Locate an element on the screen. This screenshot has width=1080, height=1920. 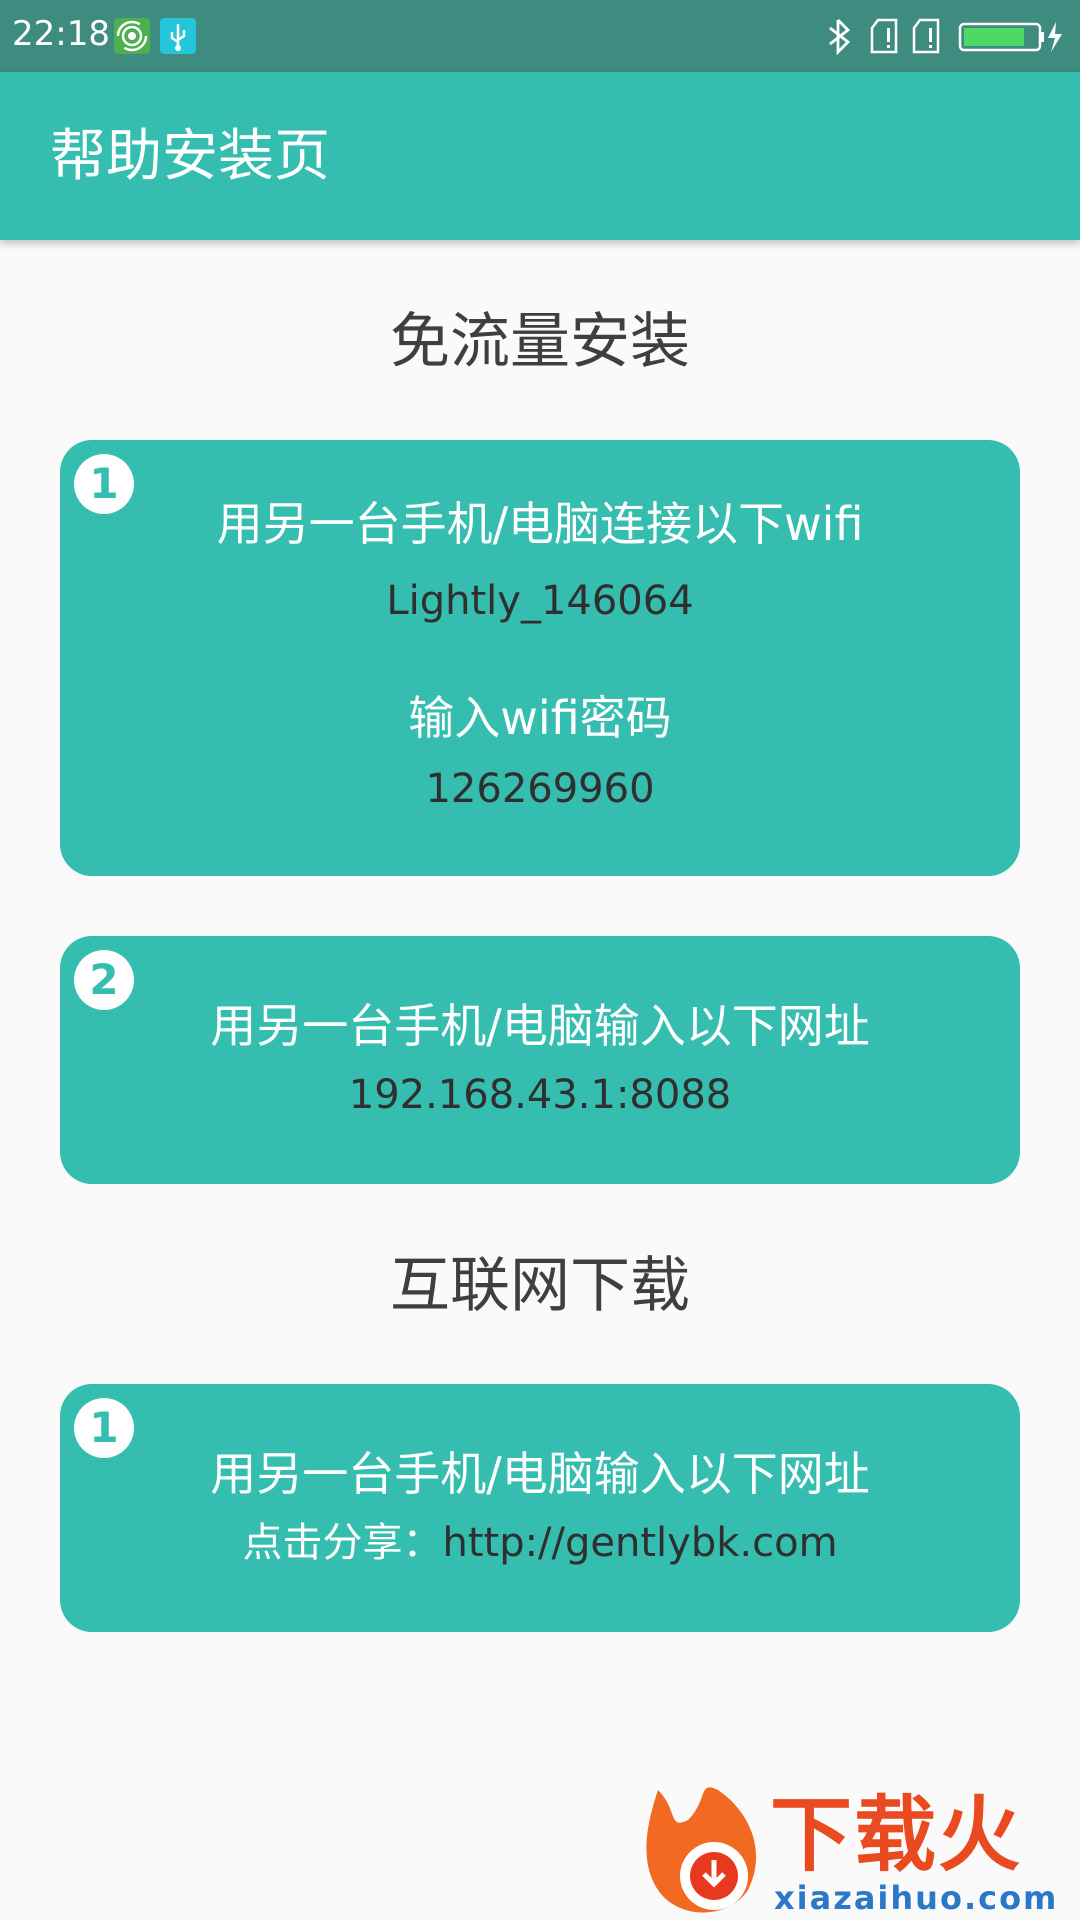
wifi-instruction: 用另一台手机/电脑连接以下wifi is located at coordinates (540, 524).